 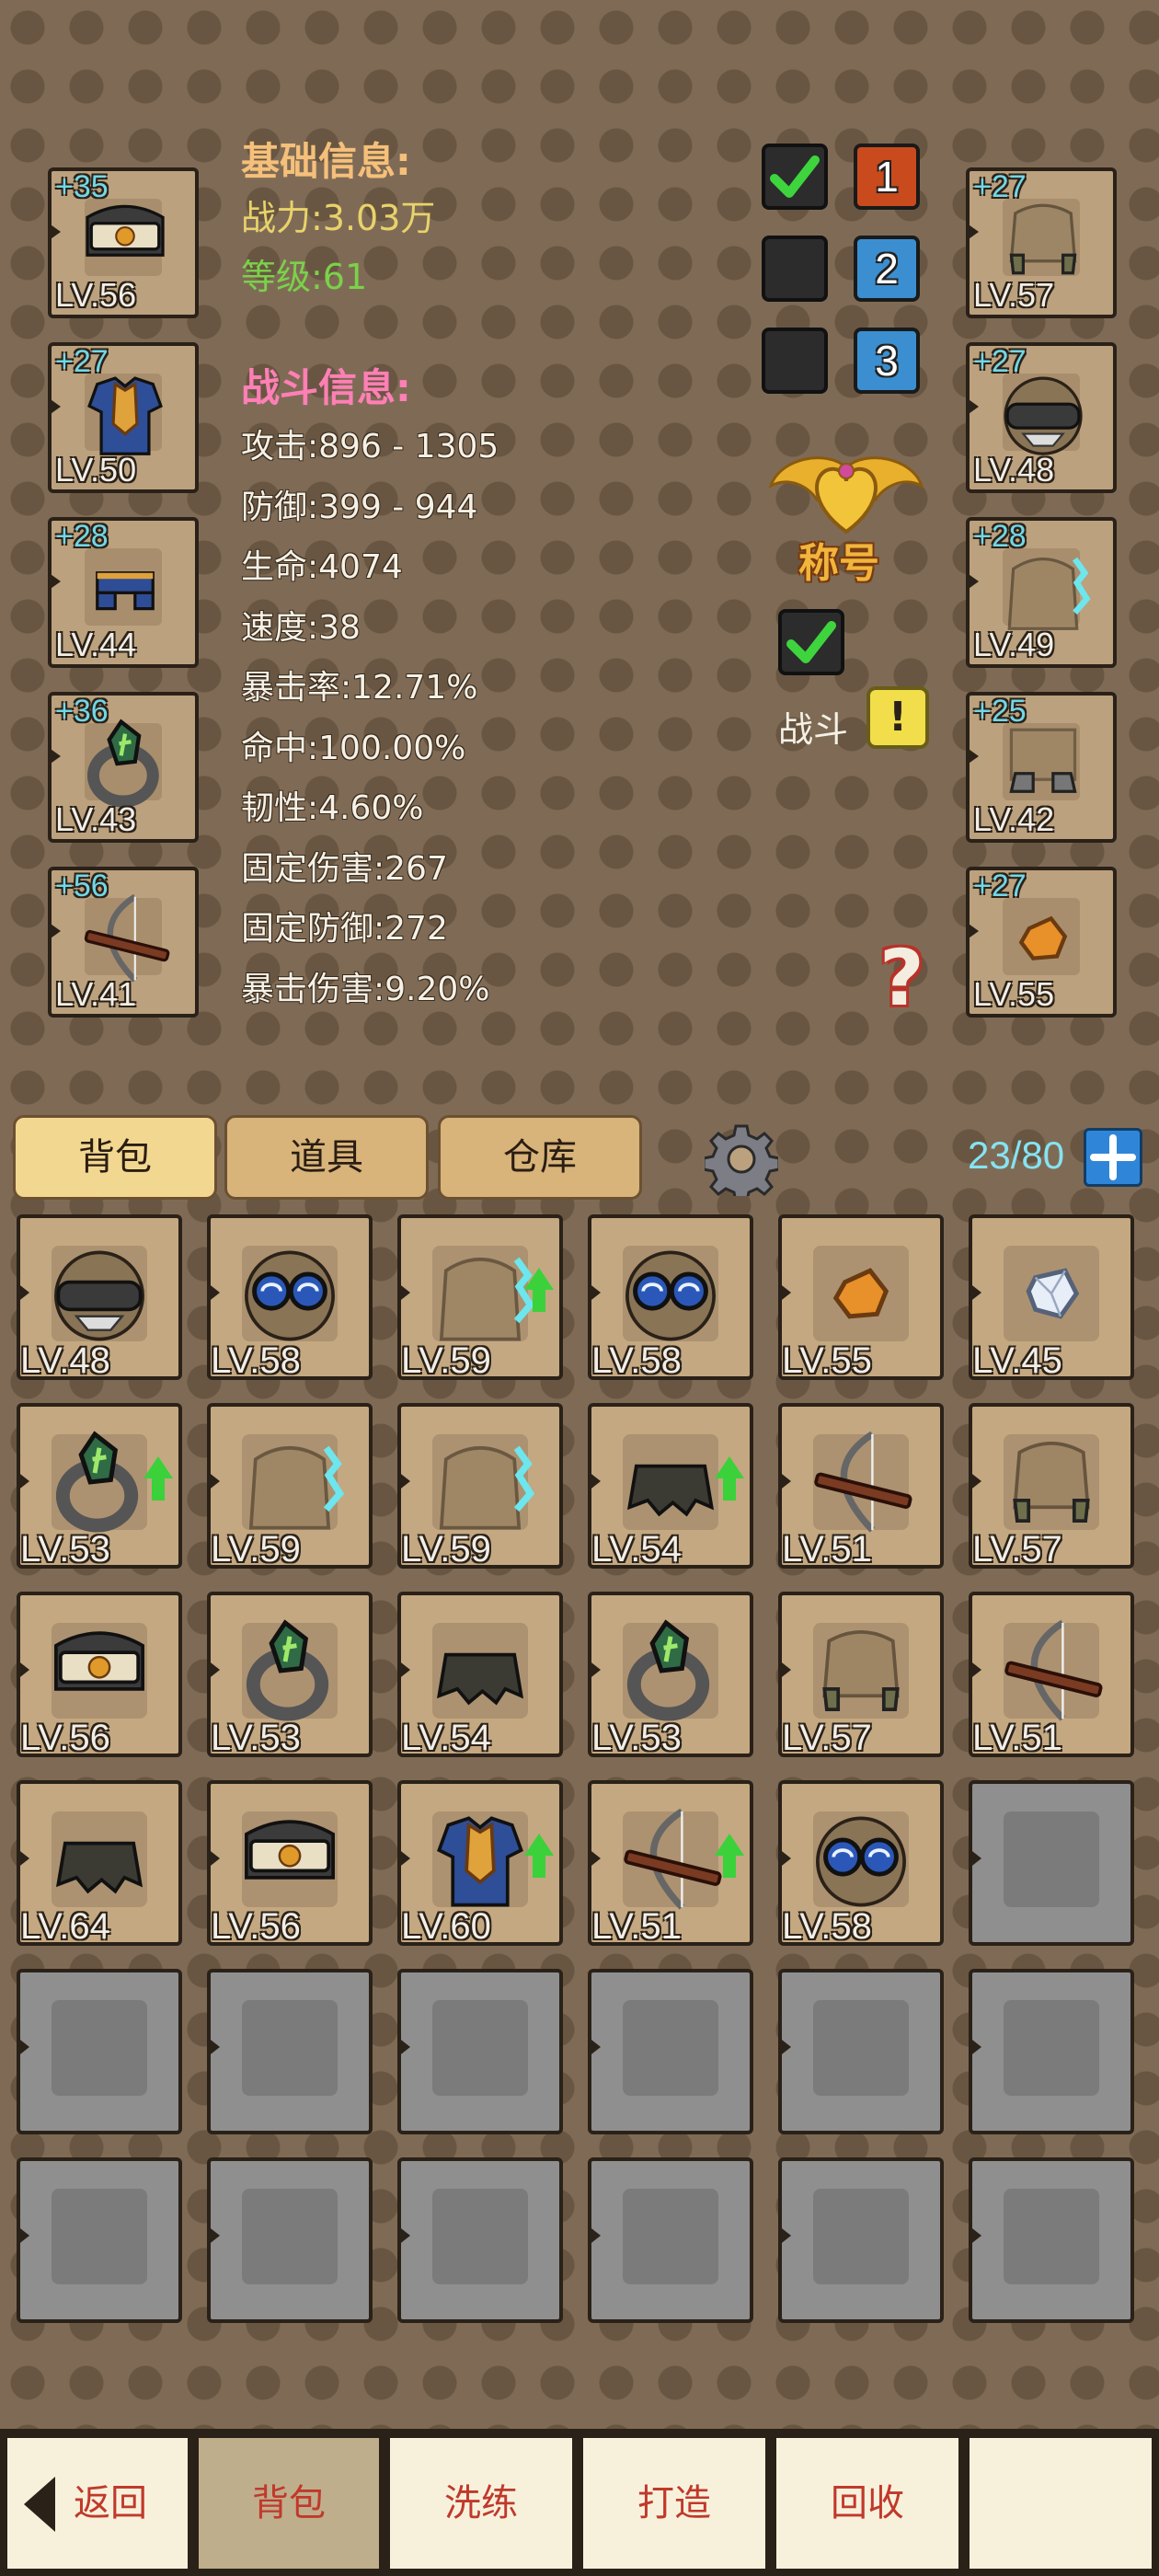 What do you see at coordinates (867, 2503) in the screenshot?
I see `nav-recycle: 回收` at bounding box center [867, 2503].